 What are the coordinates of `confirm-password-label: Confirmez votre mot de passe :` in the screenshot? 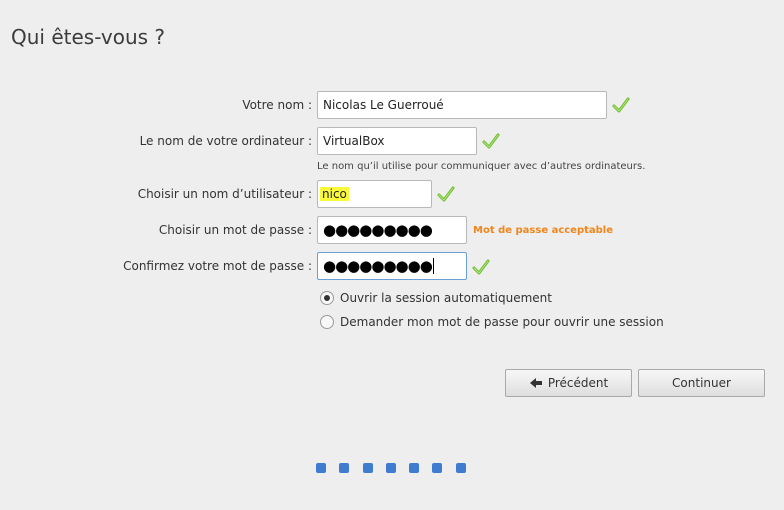 It's located at (217, 266).